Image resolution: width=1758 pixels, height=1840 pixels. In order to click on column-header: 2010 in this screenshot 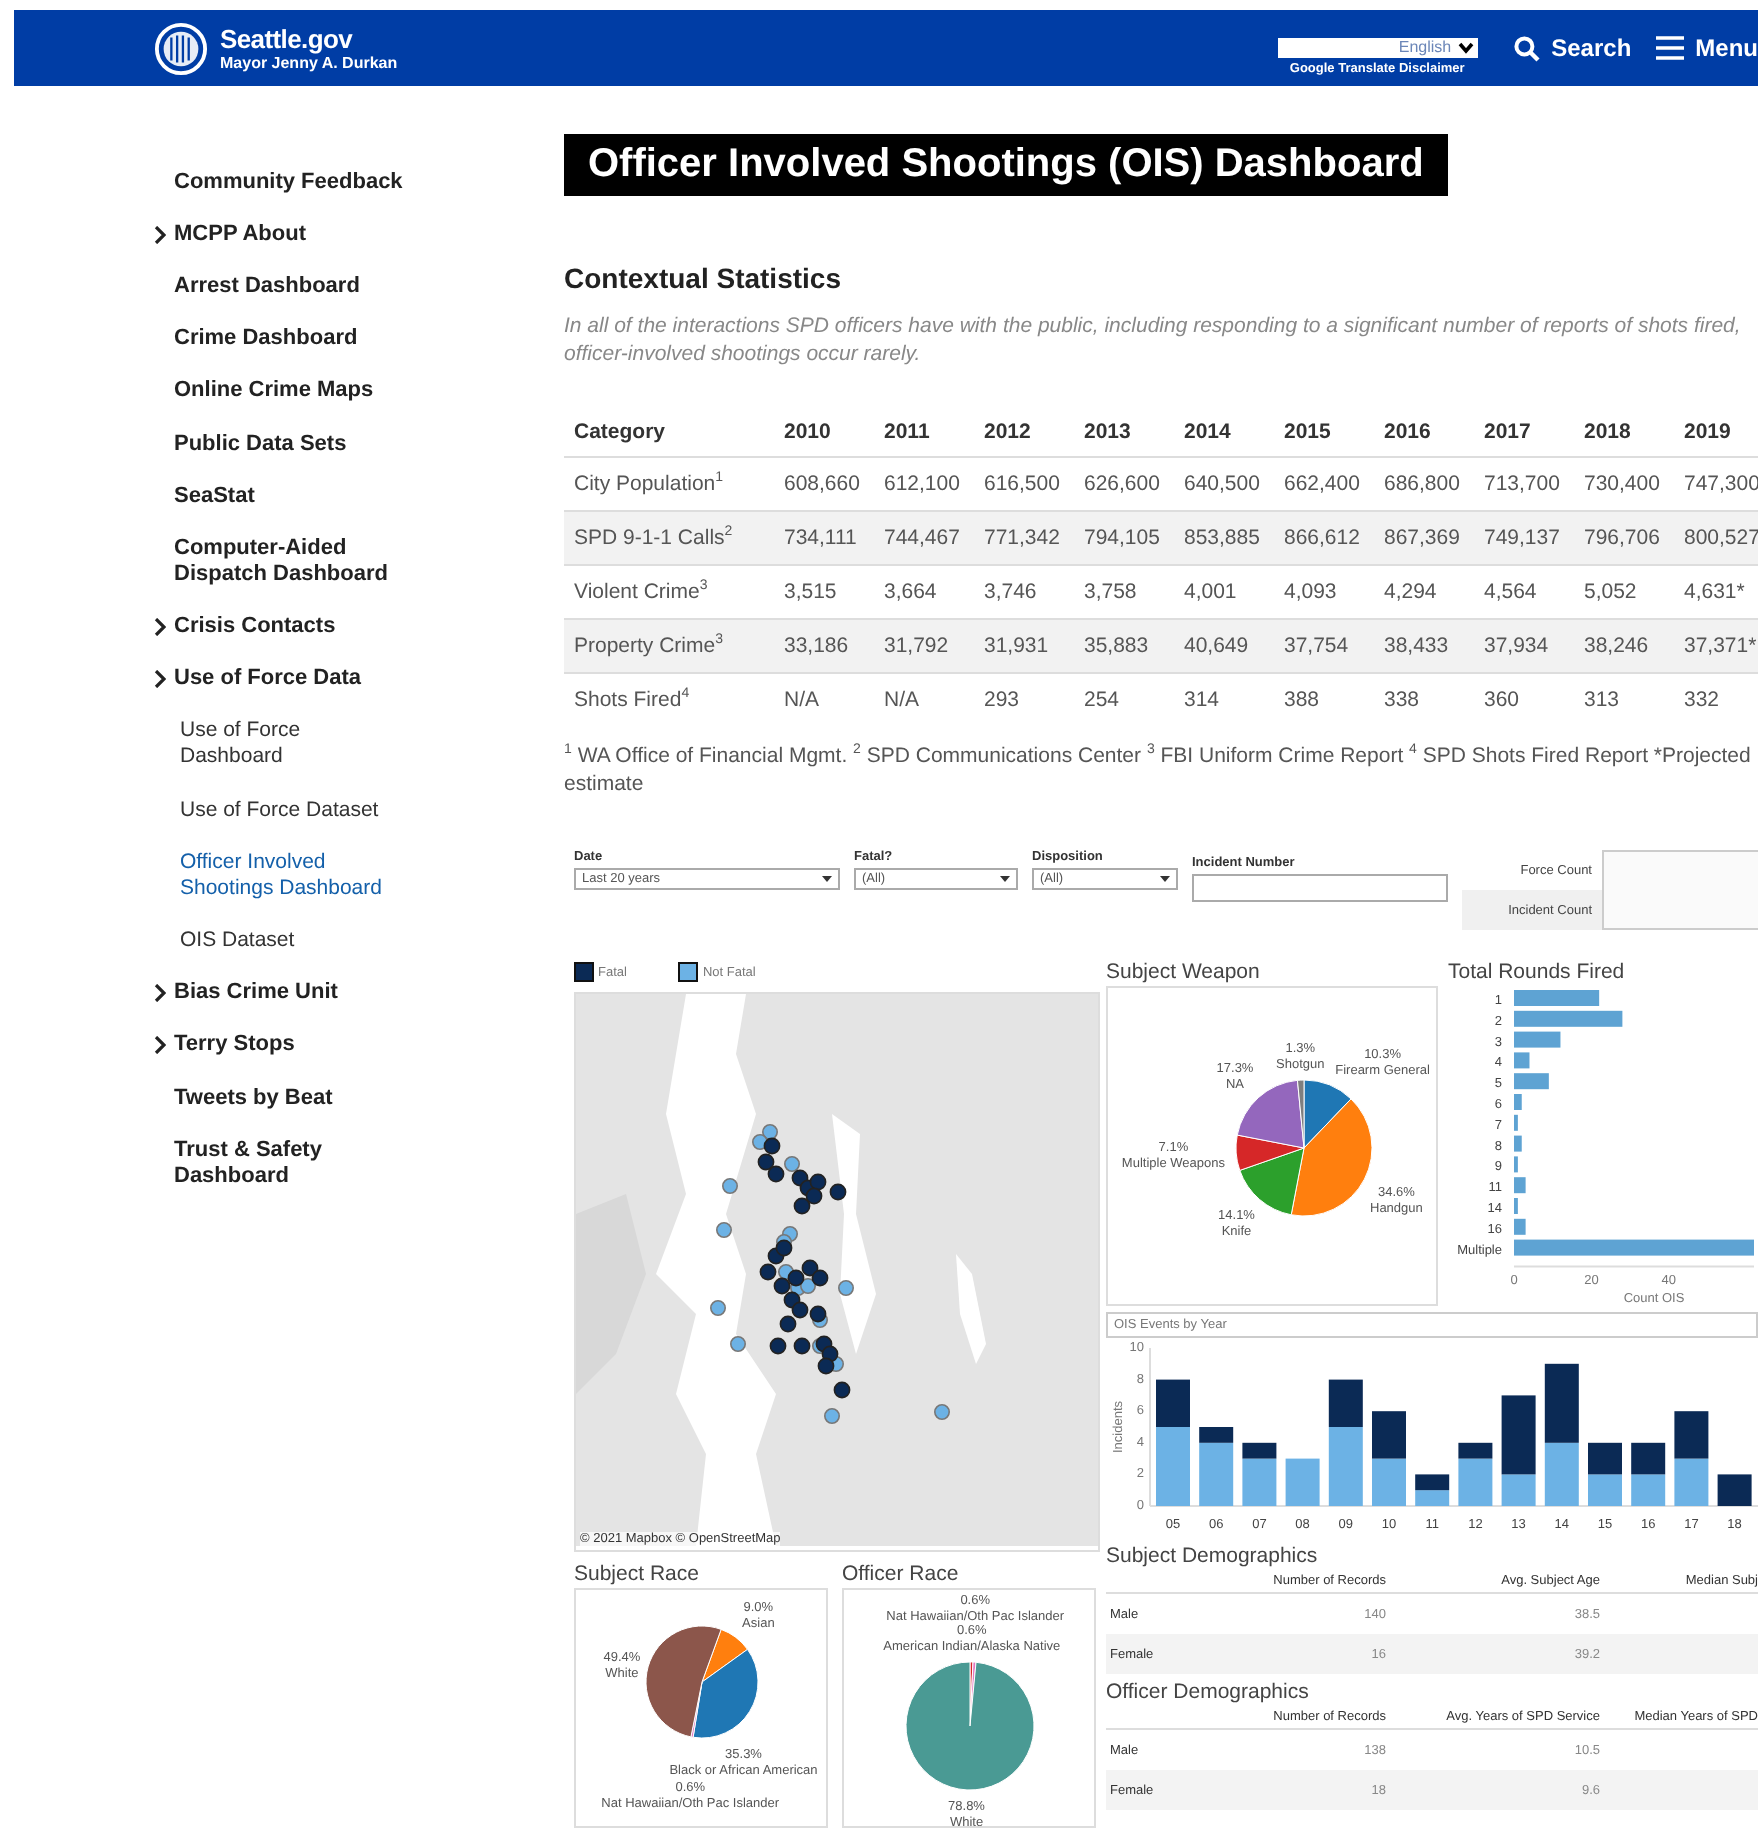, I will do `click(824, 432)`.